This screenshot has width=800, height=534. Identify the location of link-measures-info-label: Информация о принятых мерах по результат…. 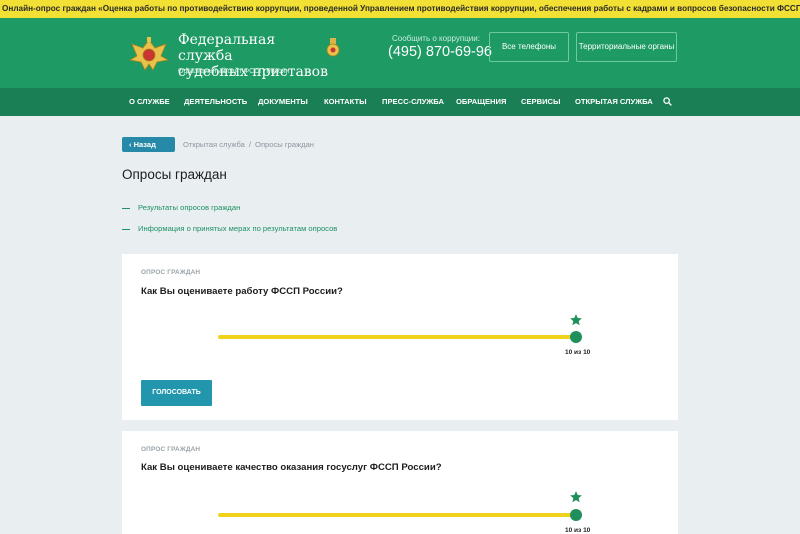
(238, 228).